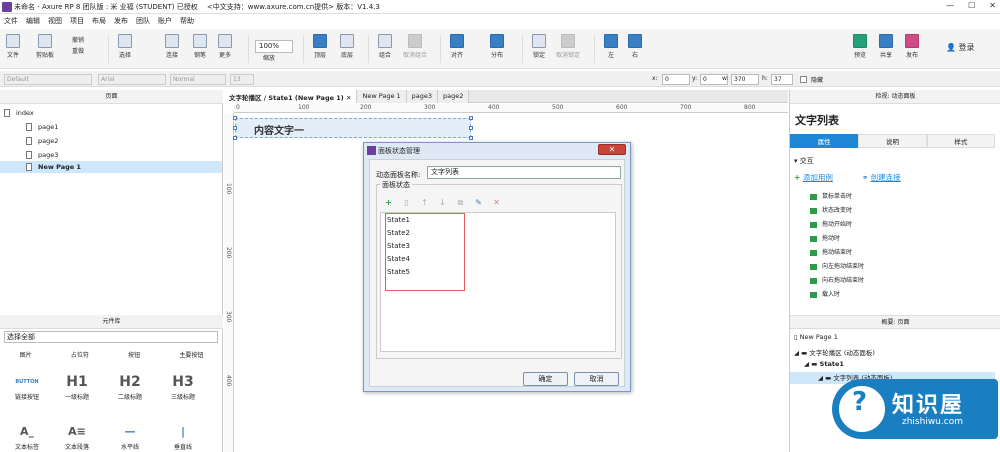 Image resolution: width=1000 pixels, height=452 pixels. Describe the element at coordinates (596, 379) in the screenshot. I see `cancel-button: 取消` at that location.